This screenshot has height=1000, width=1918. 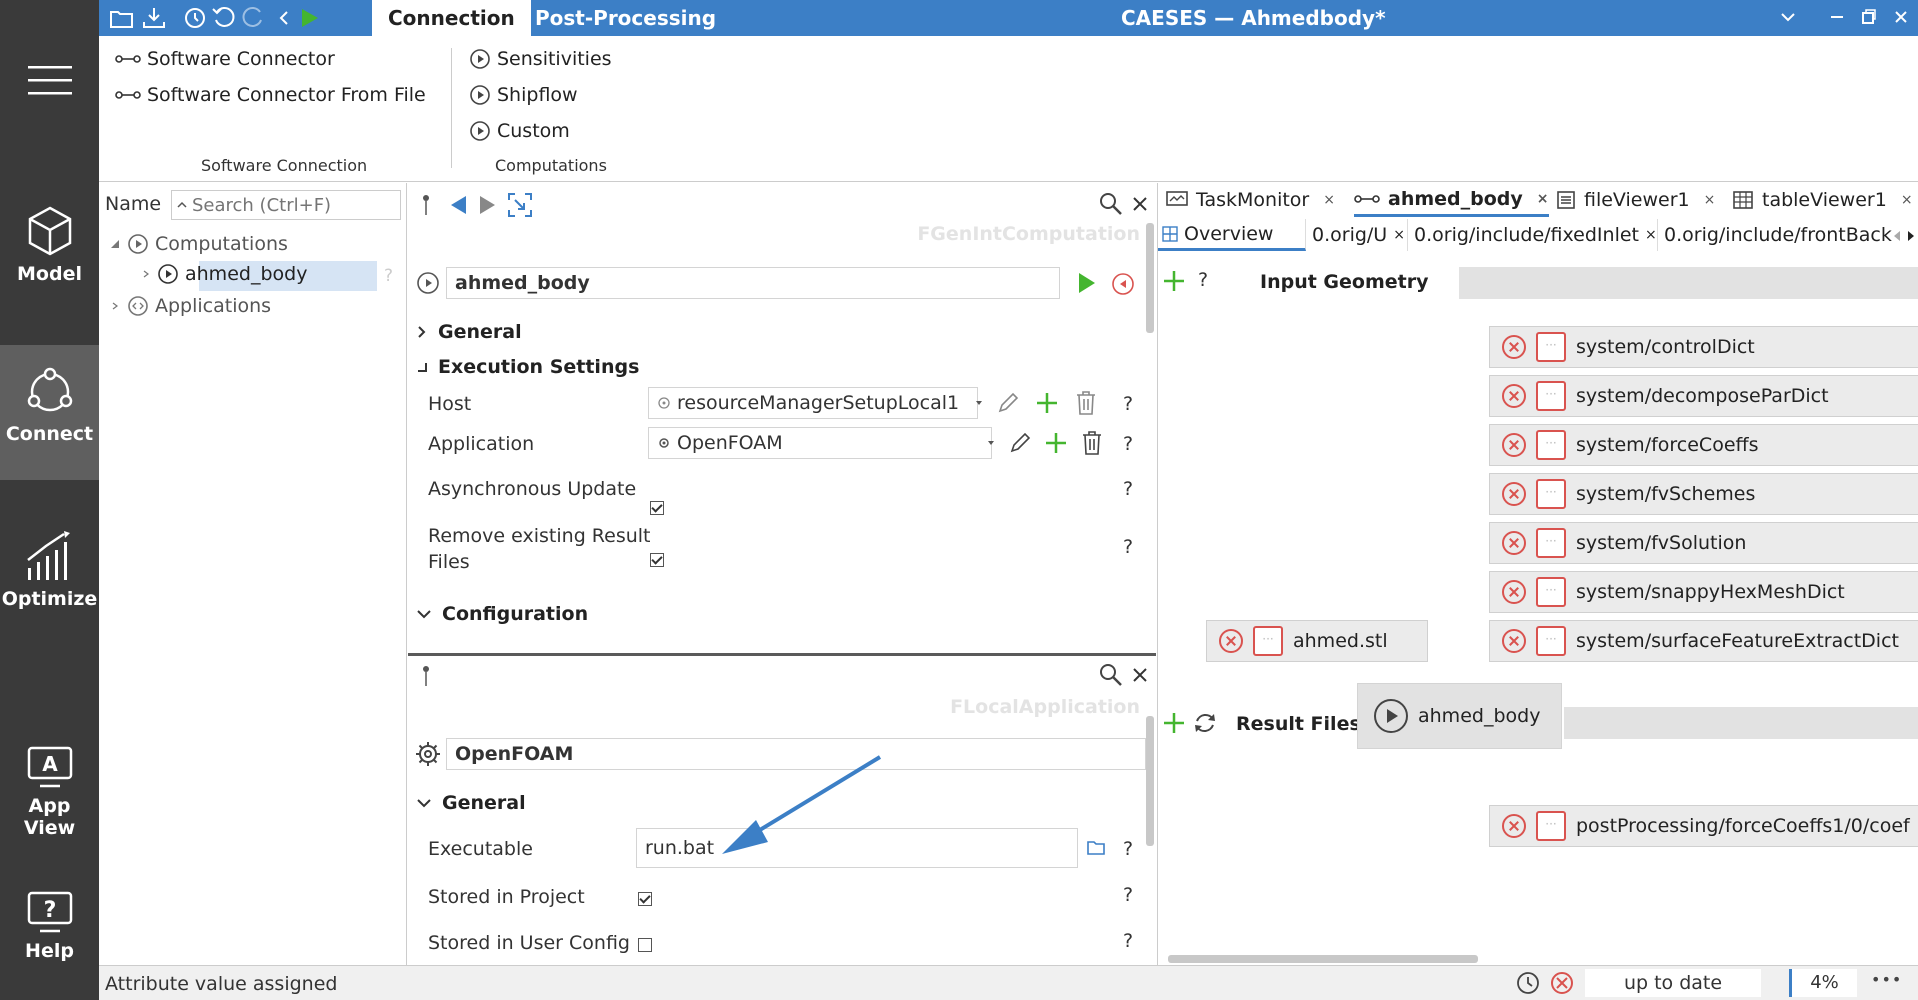 I want to click on close-icon, so click(x=1901, y=17).